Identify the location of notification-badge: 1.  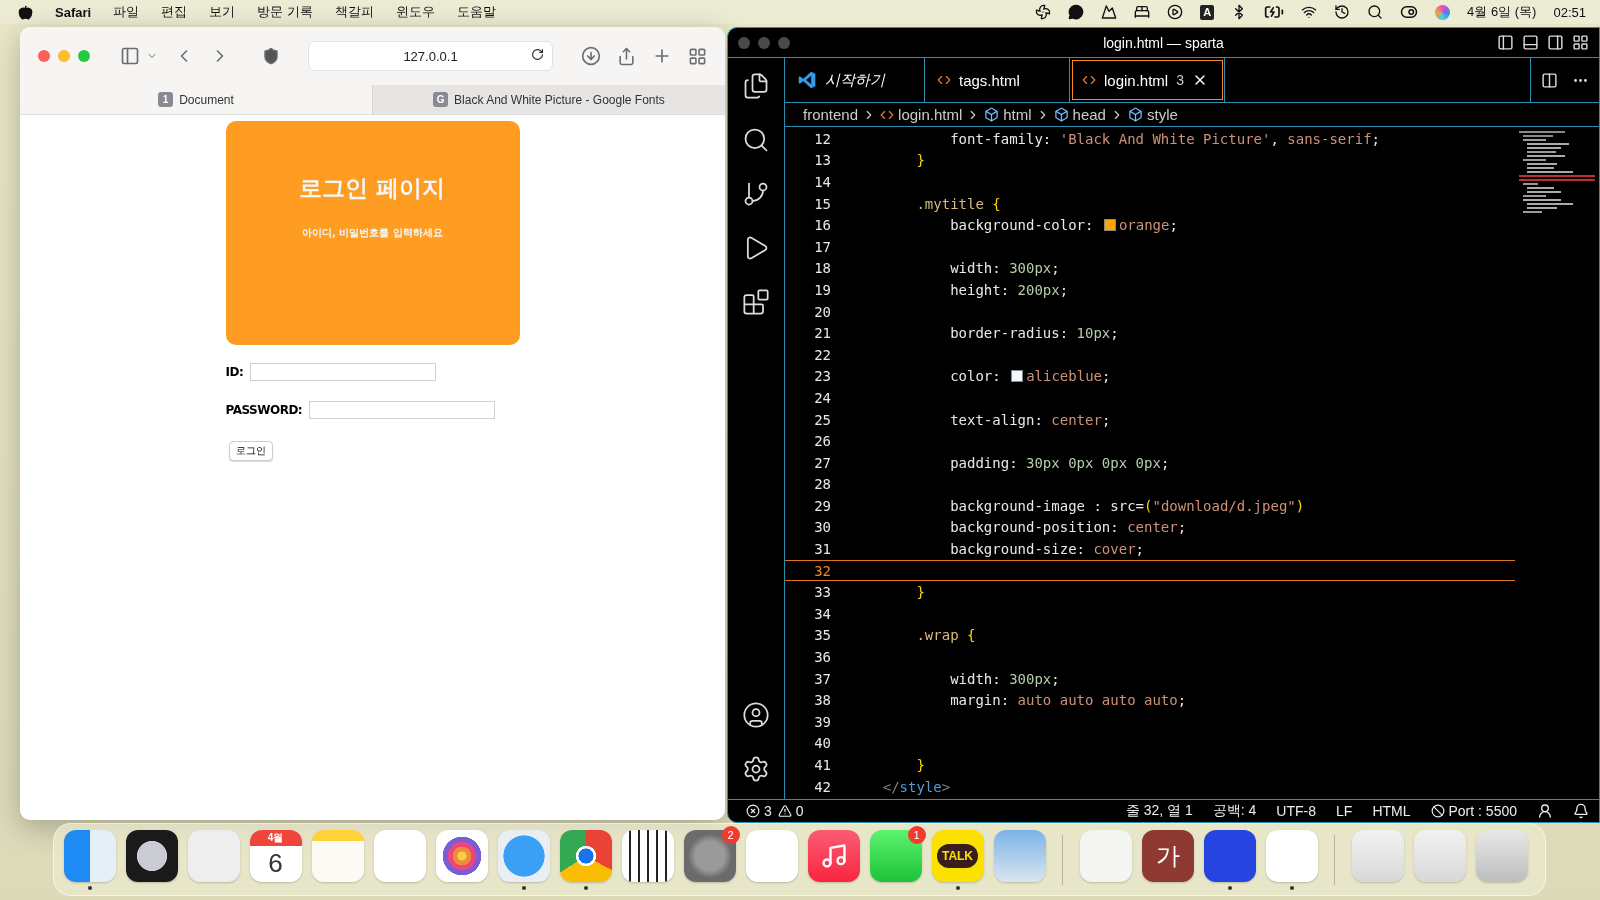
(916, 834).